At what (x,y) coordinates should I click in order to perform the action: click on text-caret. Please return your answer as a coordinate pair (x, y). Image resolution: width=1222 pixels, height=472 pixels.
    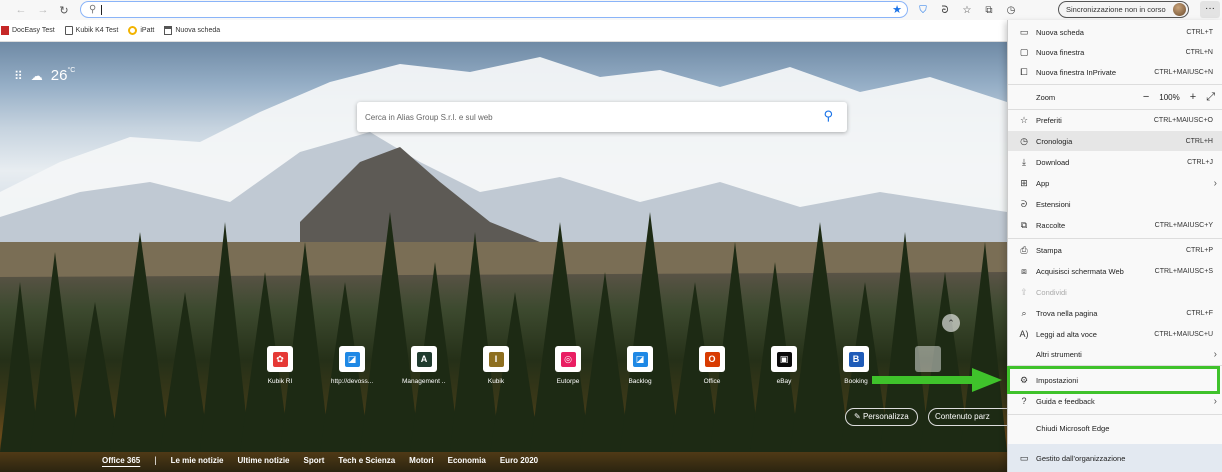
    Looking at the image, I should click on (102, 9).